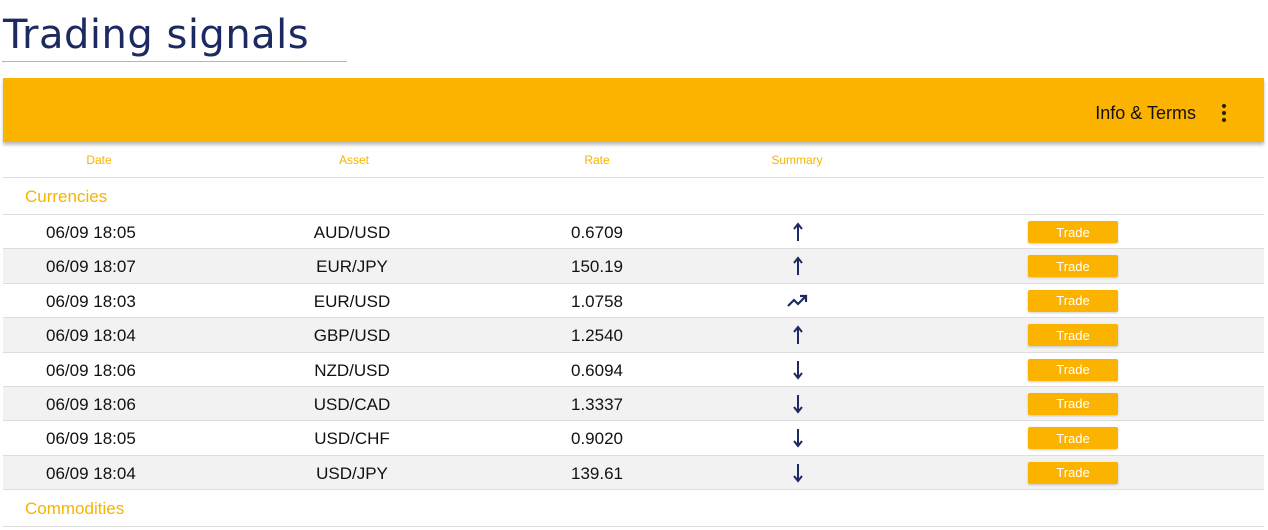 The image size is (1268, 530). Describe the element at coordinates (156, 35) in the screenshot. I see `page-title: Trading signals` at that location.